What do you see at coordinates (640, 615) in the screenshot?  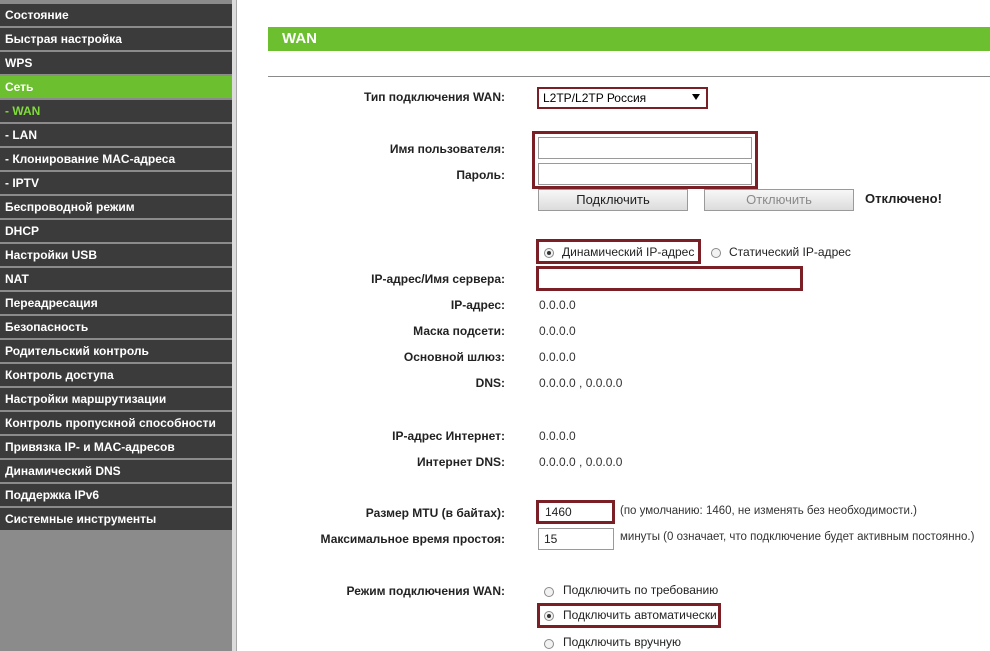 I see `mode-auto-label: Подключить автоматически` at bounding box center [640, 615].